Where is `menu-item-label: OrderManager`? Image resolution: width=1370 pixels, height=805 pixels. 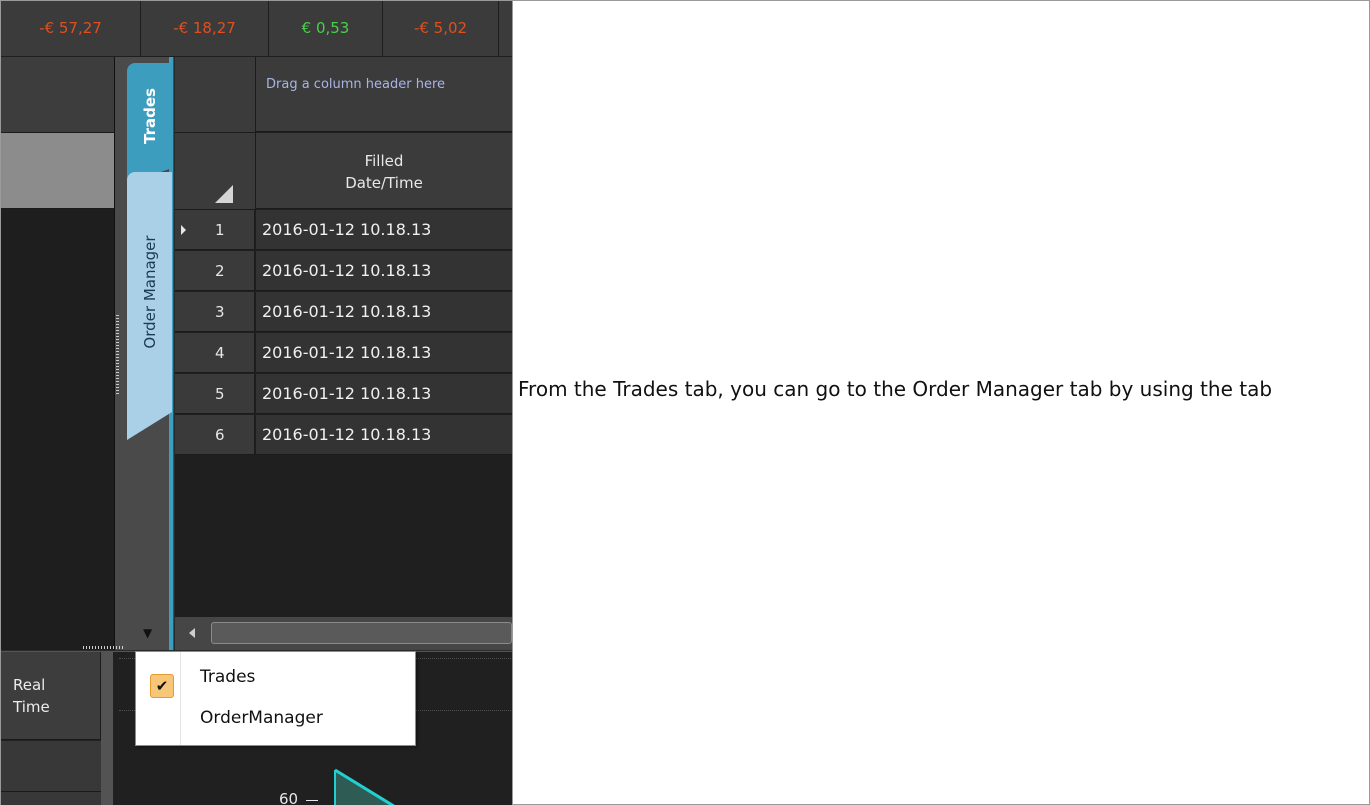
menu-item-label: OrderManager is located at coordinates (261, 718).